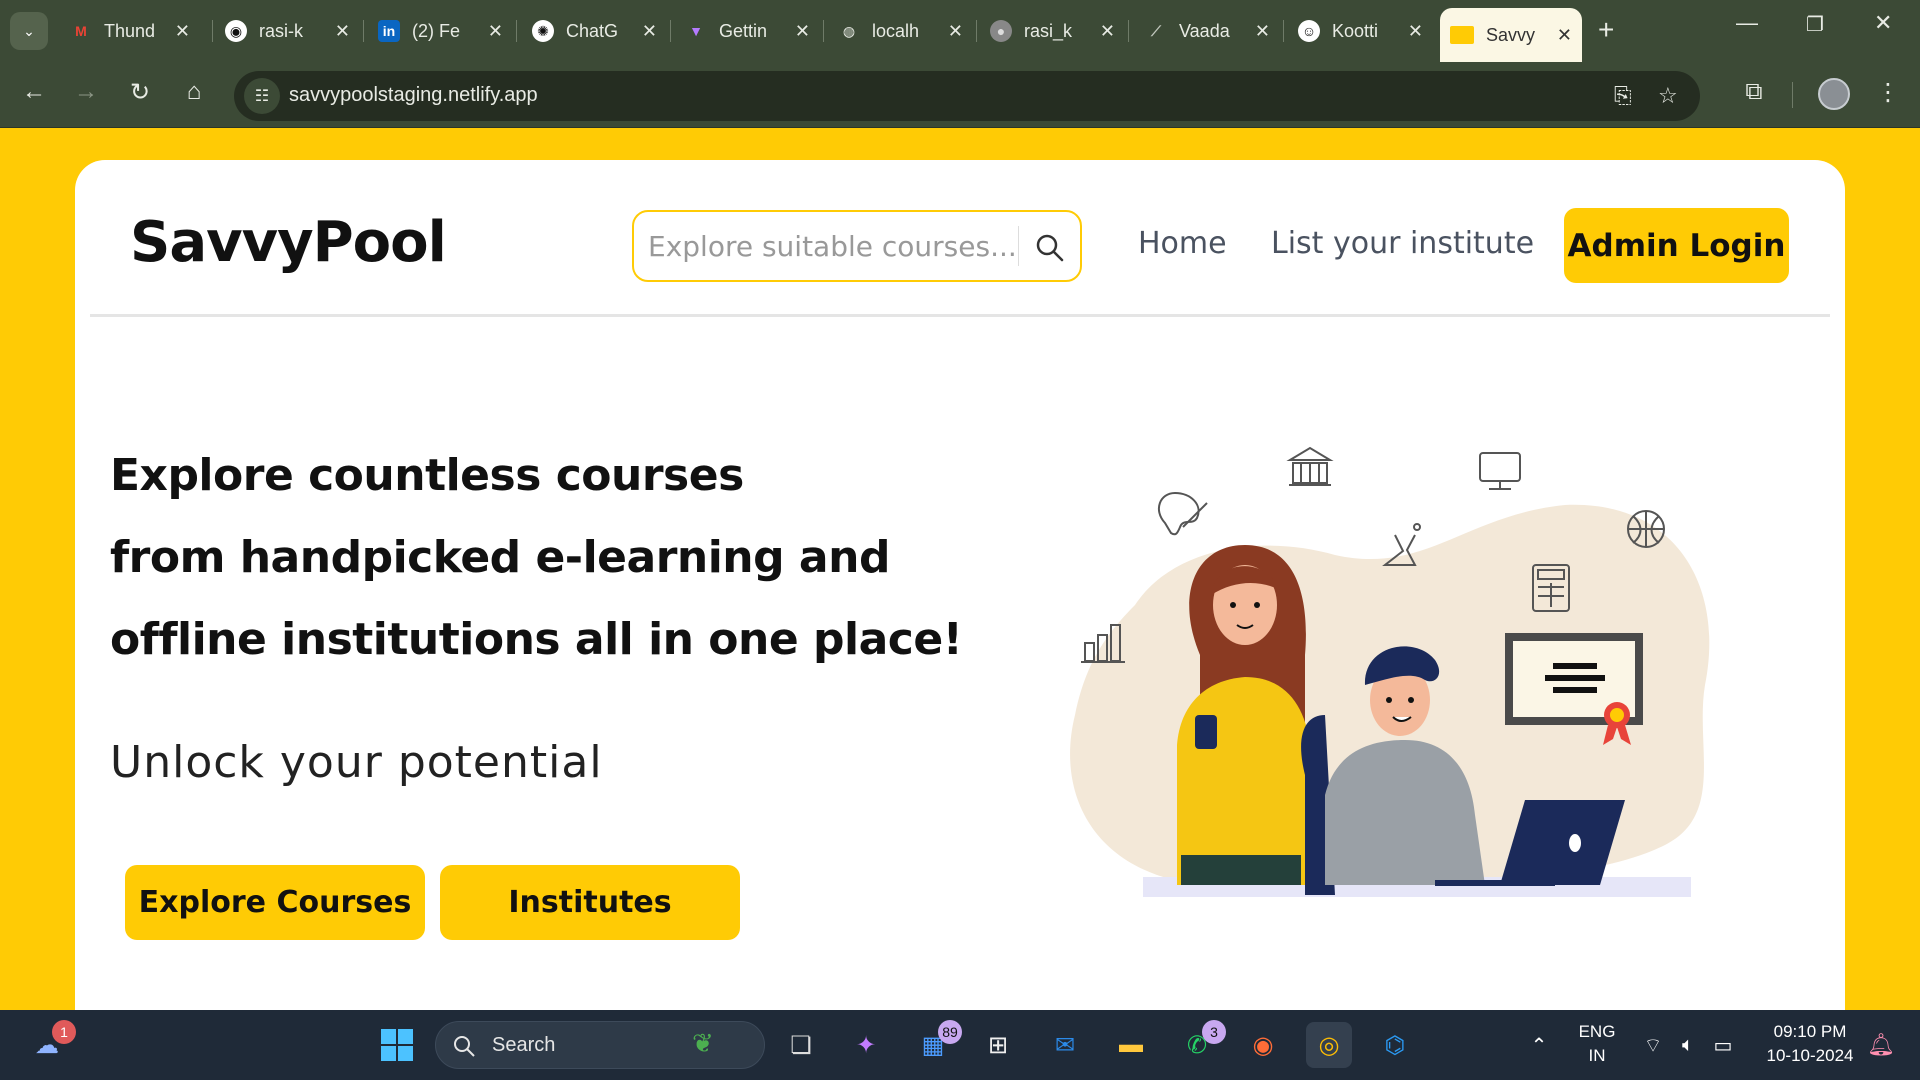 This screenshot has width=1920, height=1080. Describe the element at coordinates (500, 557) in the screenshot. I see `hero-heading-line-2: from handpicked e-learning and` at that location.